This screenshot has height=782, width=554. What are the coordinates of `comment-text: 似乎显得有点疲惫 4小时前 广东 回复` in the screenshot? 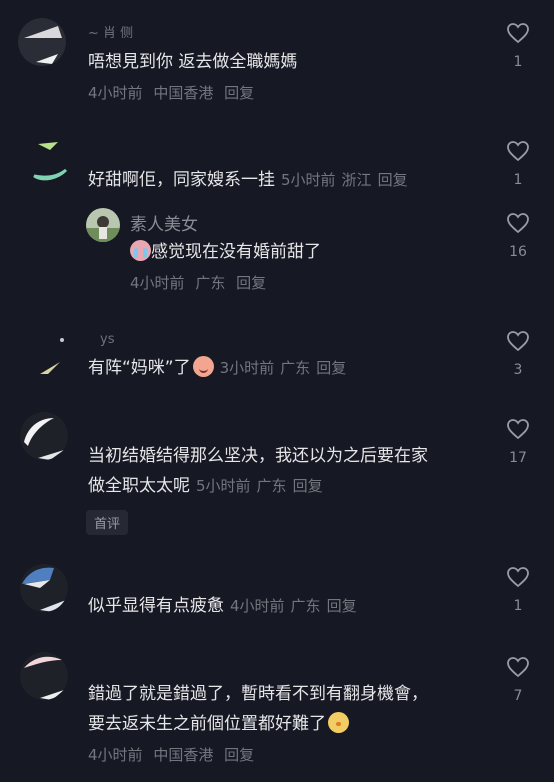 It's located at (225, 606).